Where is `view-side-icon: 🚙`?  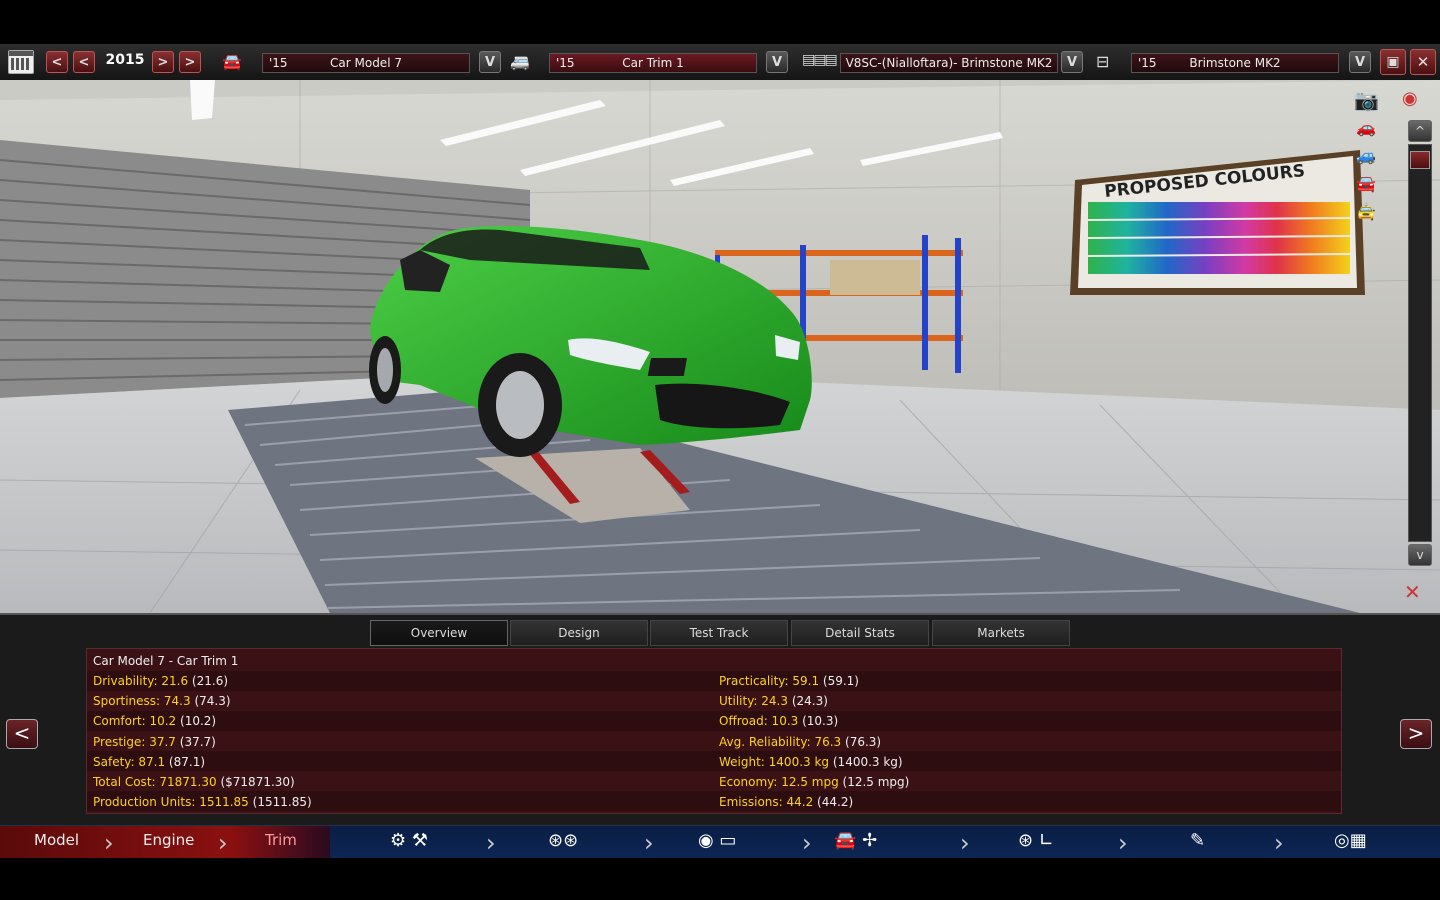
view-side-icon: 🚙 is located at coordinates (1366, 155).